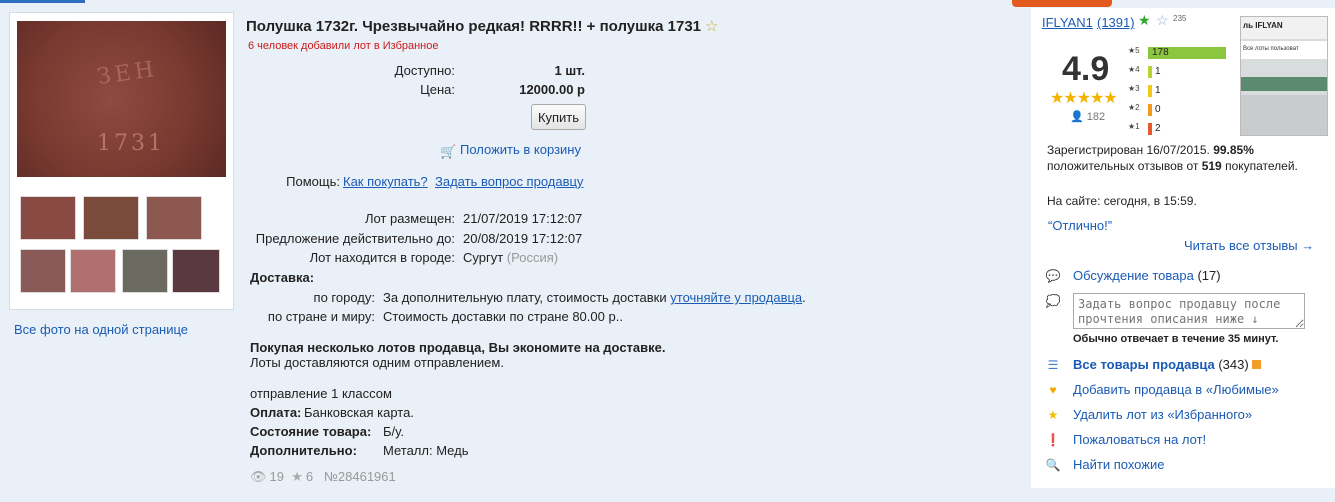  I want to click on ask-question-input, so click(1189, 311).